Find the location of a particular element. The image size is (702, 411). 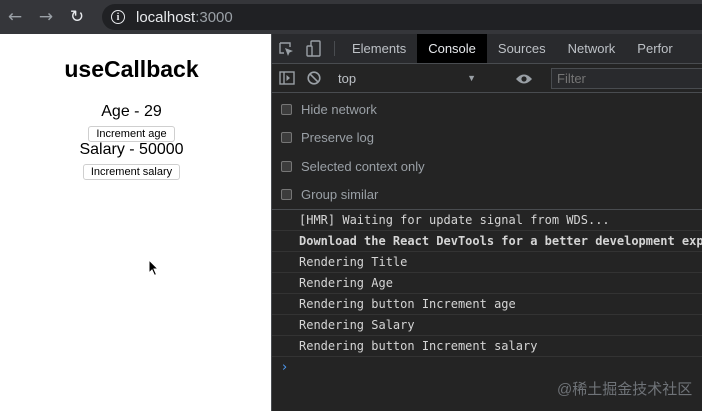

setting-preserve-log: Preserve log is located at coordinates (487, 138).